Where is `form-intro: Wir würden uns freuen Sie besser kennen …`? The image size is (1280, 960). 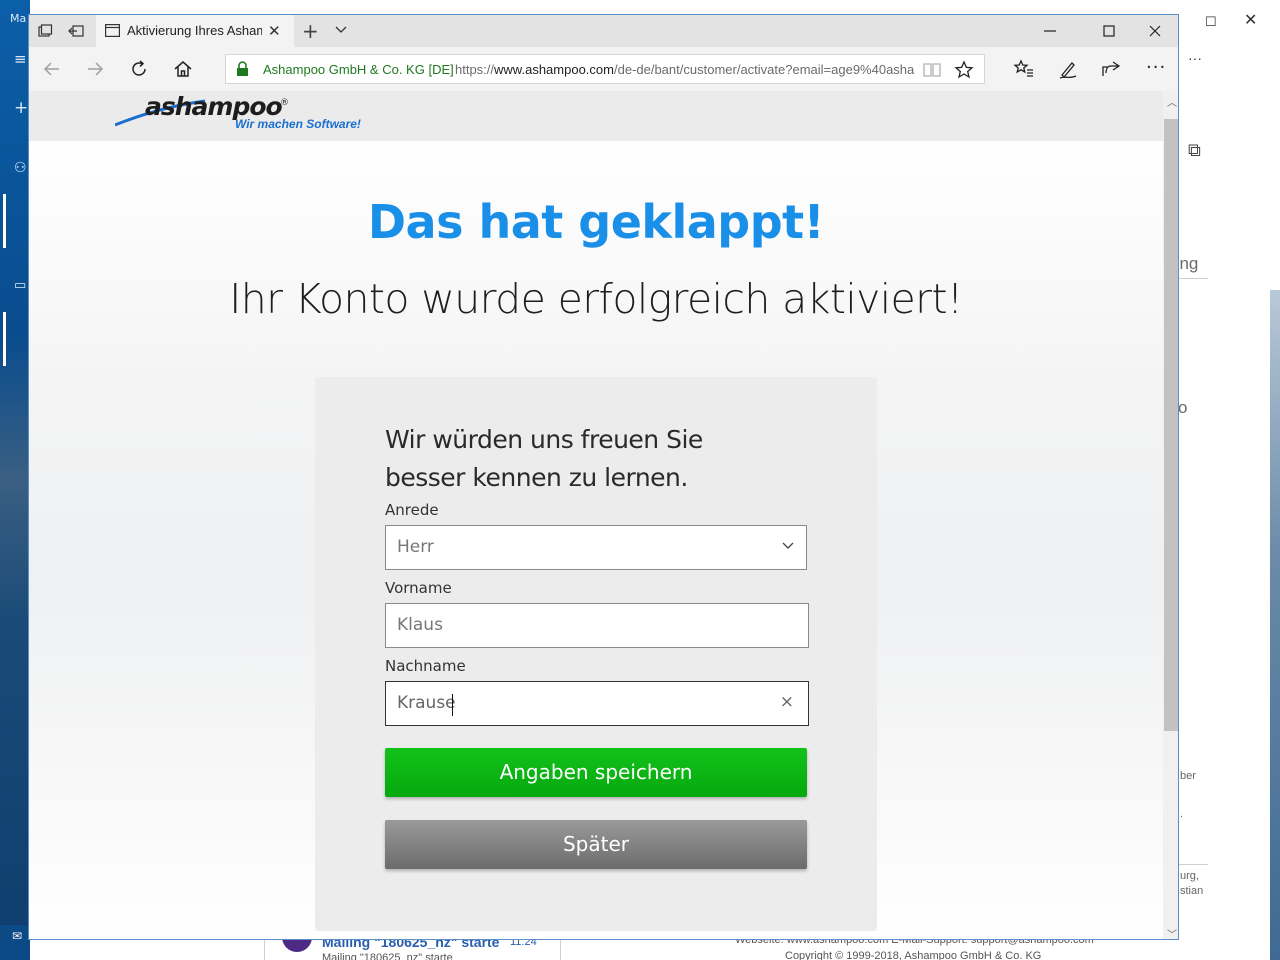 form-intro: Wir würden uns freuen Sie besser kennen … is located at coordinates (585, 459).